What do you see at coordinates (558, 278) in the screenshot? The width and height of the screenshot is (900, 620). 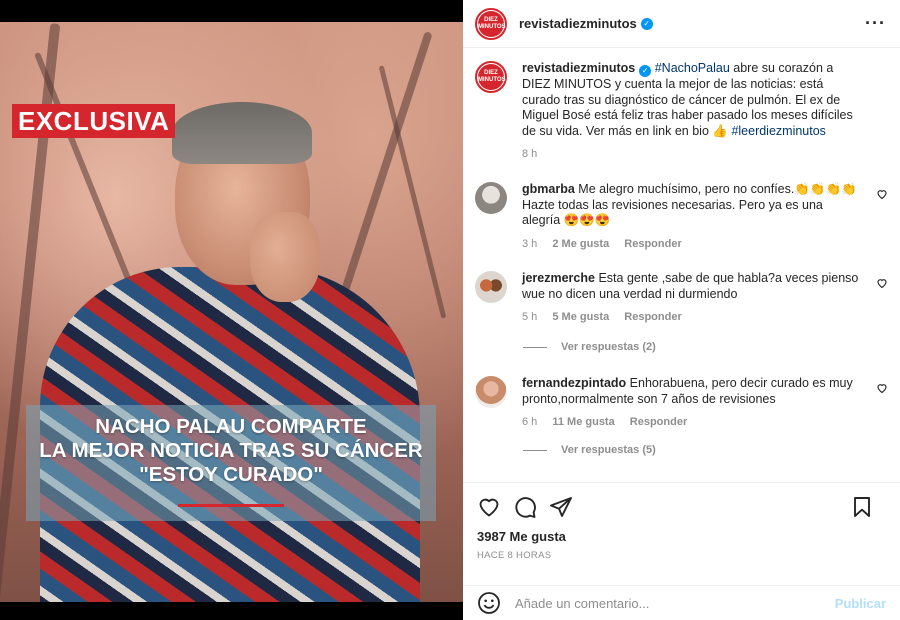 I see `comment-username: jerezmerche` at bounding box center [558, 278].